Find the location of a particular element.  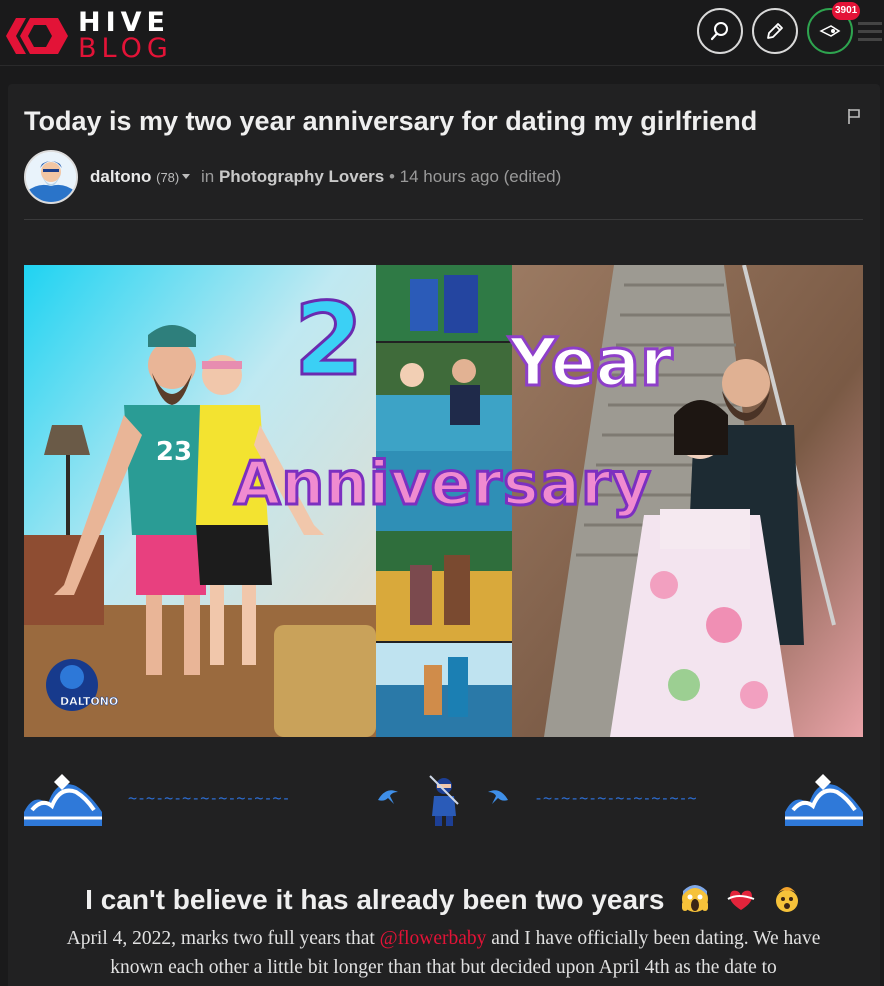

ninja-mascot-icon is located at coordinates (444, 800).